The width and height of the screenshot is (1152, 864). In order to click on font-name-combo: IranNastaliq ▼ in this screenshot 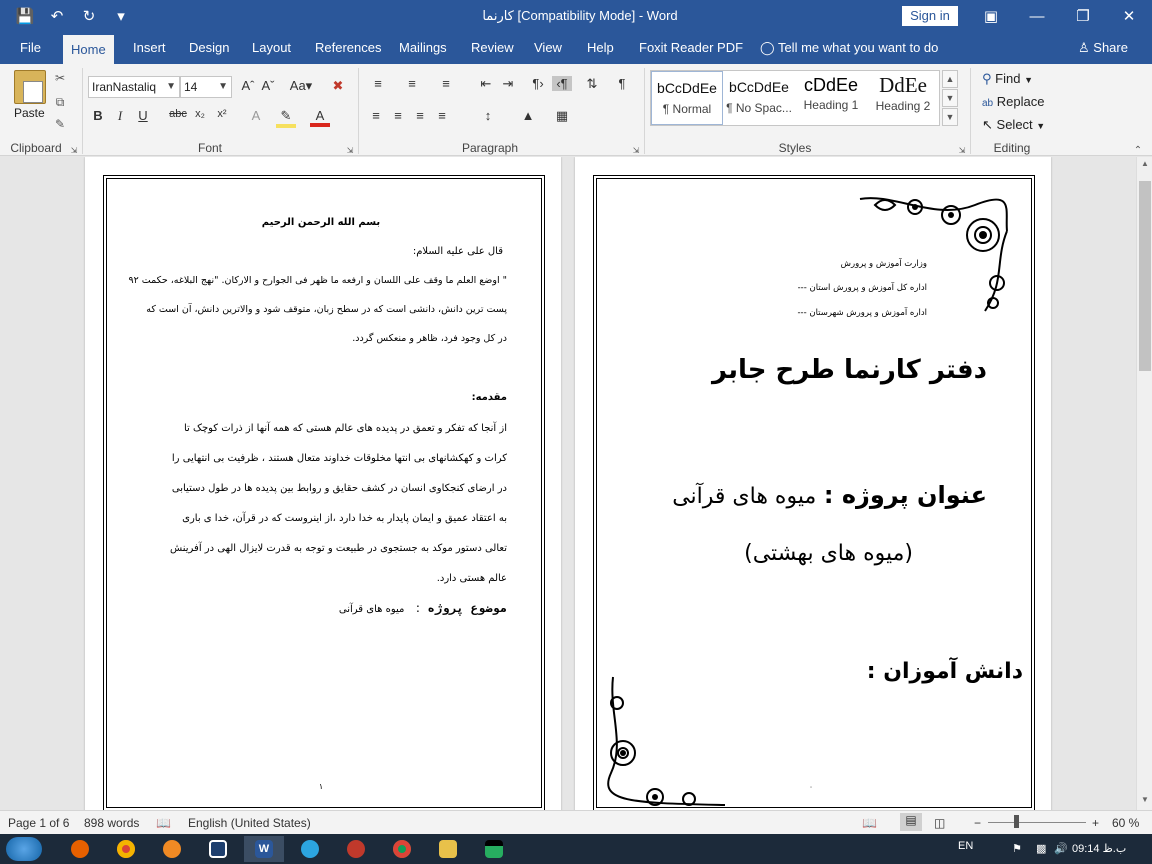, I will do `click(134, 87)`.